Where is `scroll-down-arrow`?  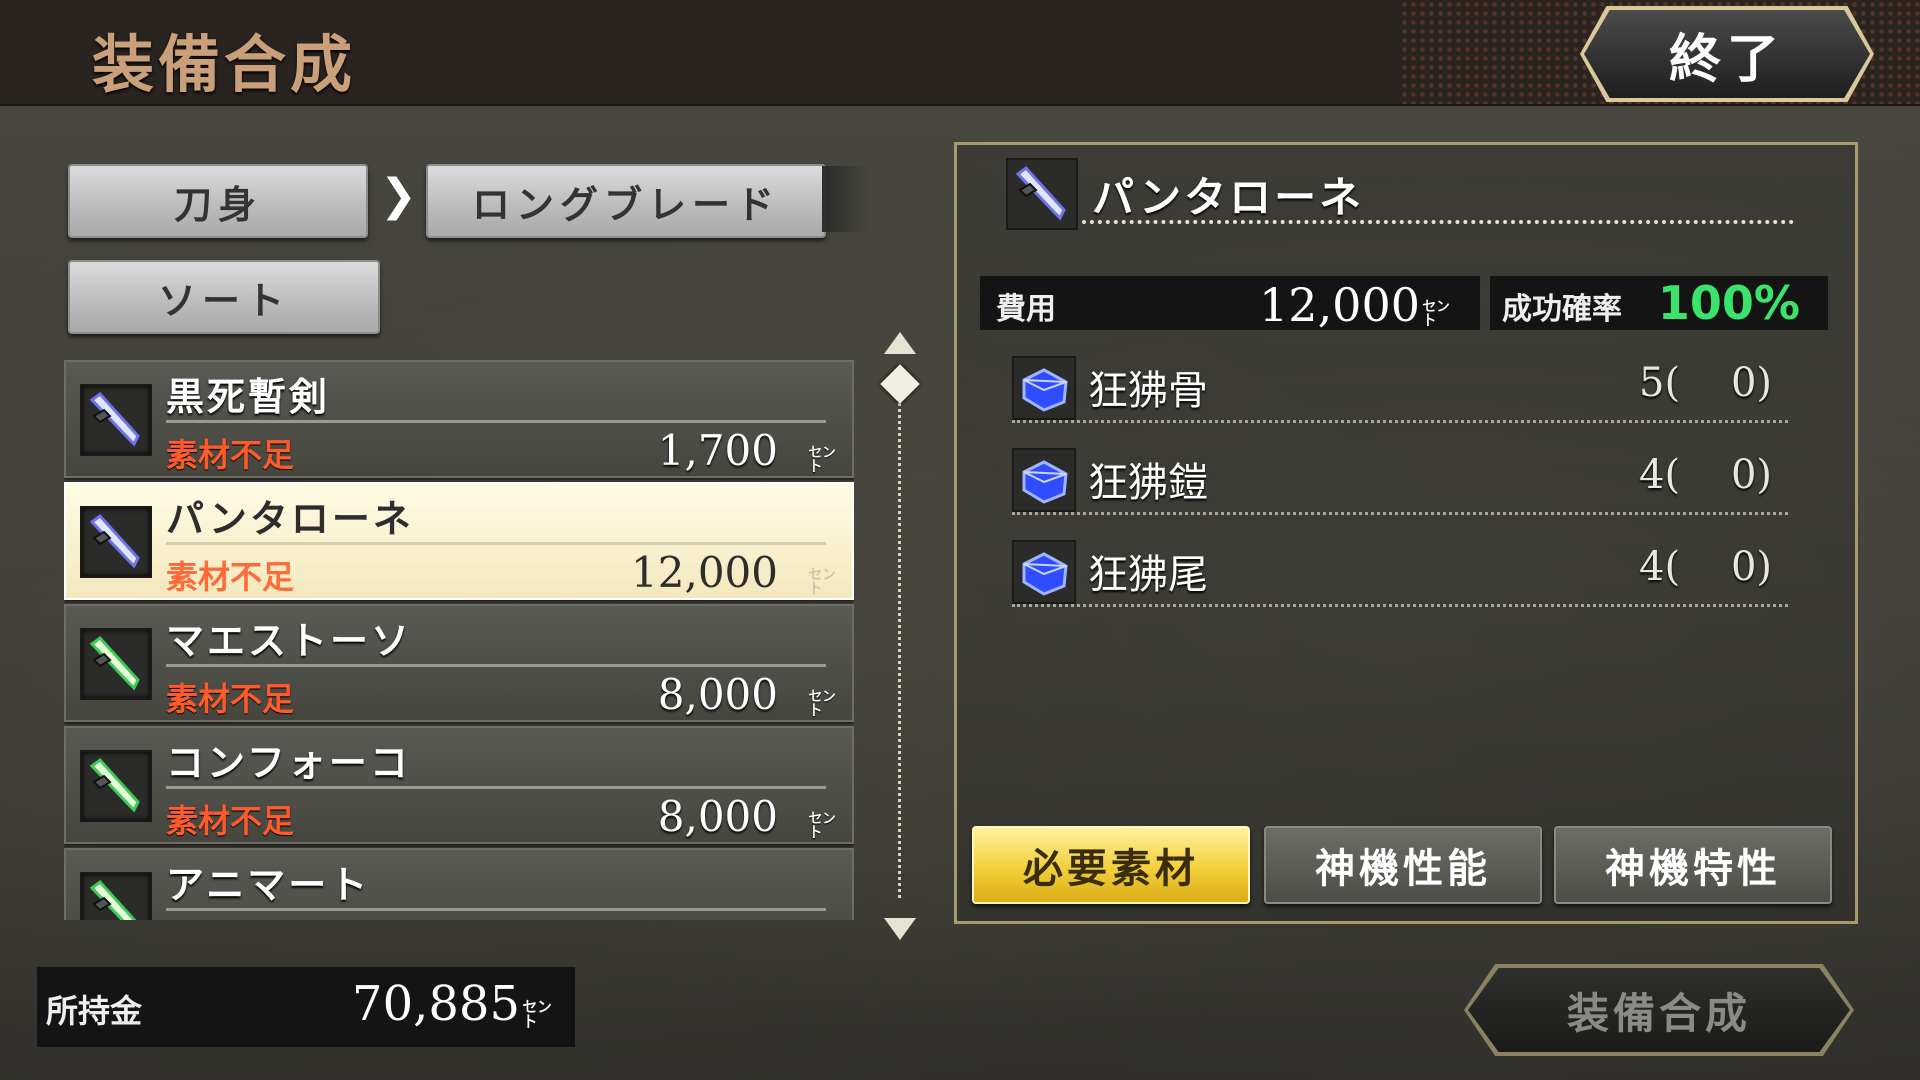
scroll-down-arrow is located at coordinates (900, 929).